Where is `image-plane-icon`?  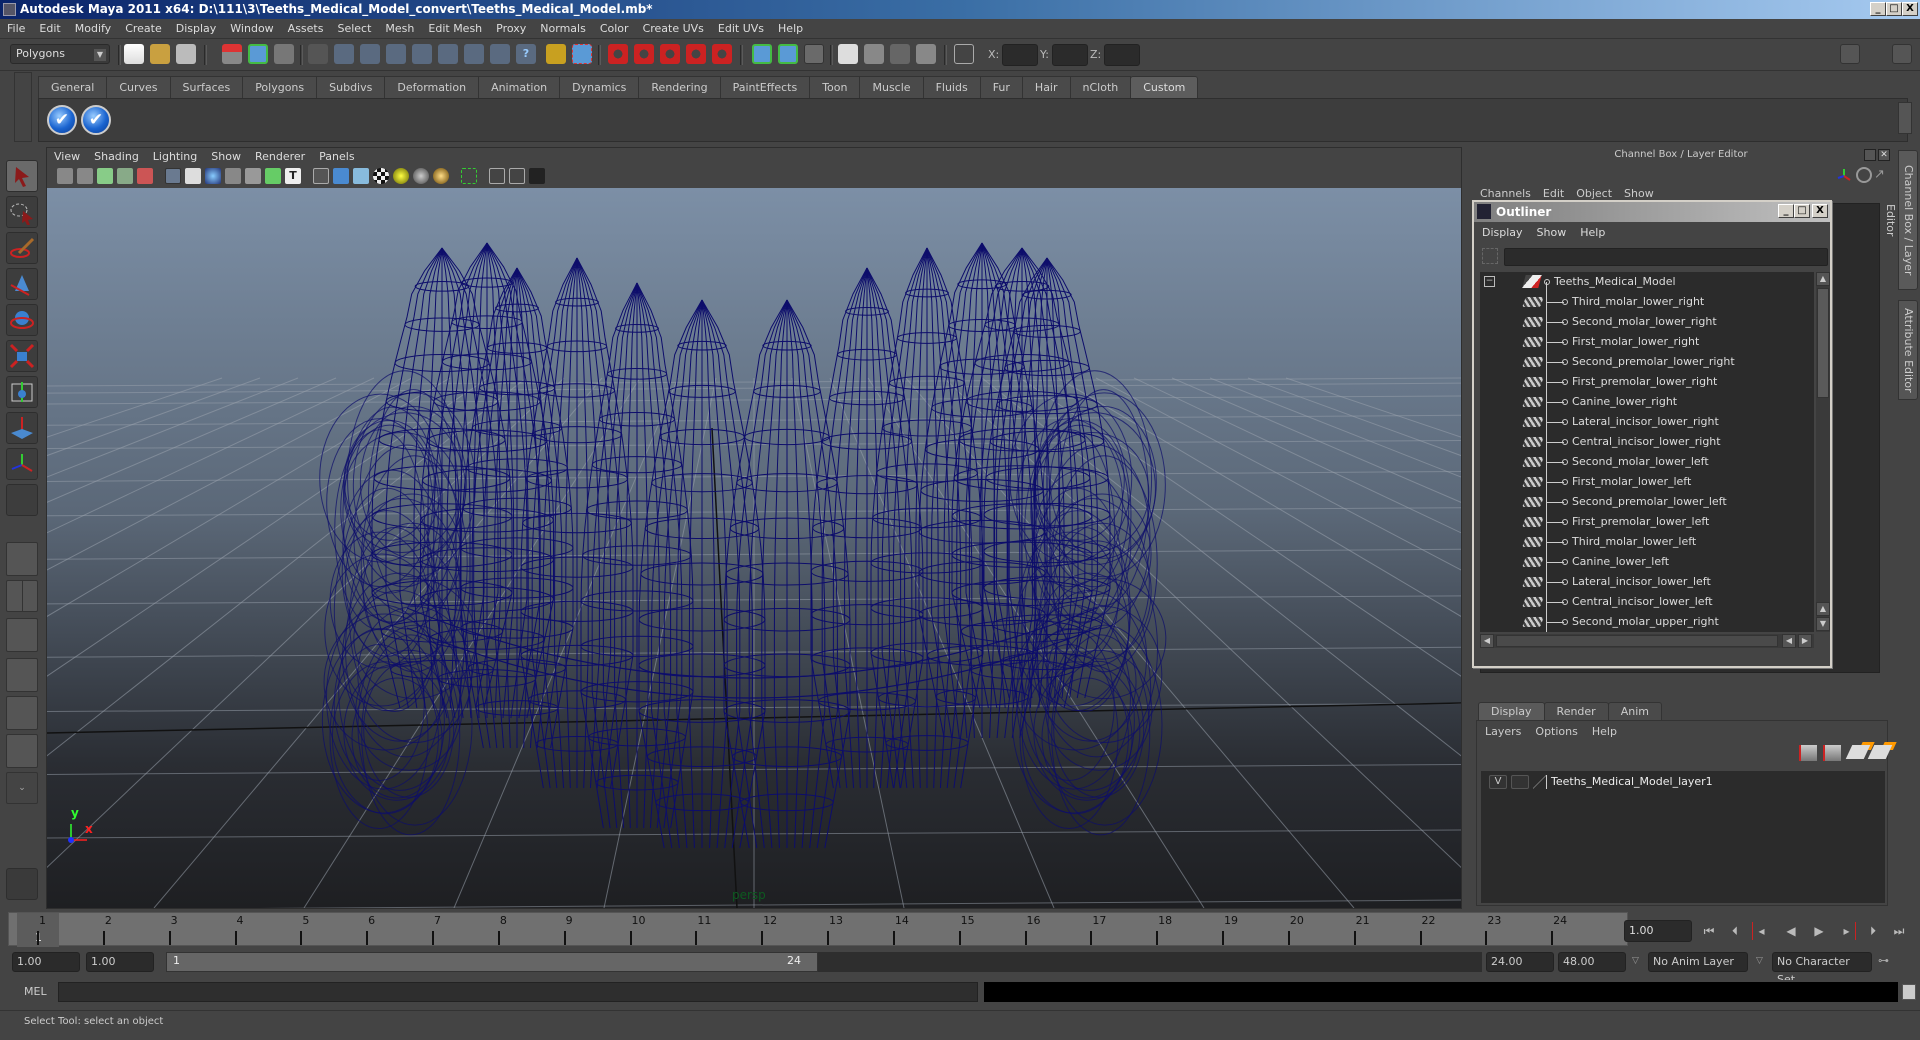 image-plane-icon is located at coordinates (125, 176).